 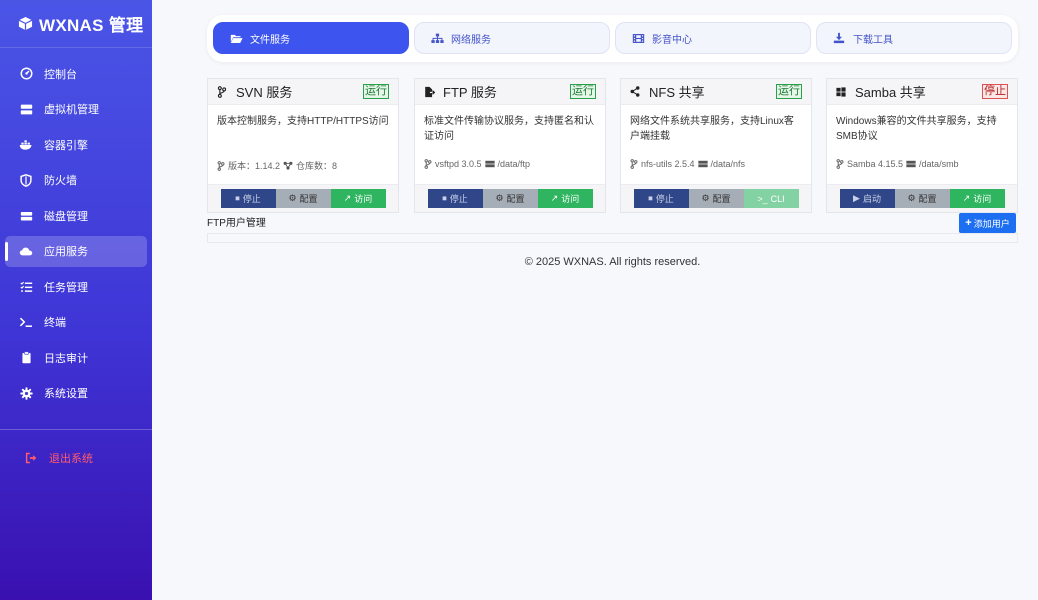 I want to click on sidebar-item-dashboard: 控制台, so click(x=76, y=73).